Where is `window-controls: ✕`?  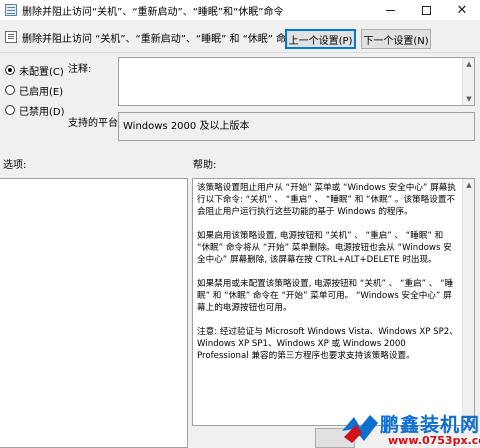 window-controls: ✕ is located at coordinates (426, 10).